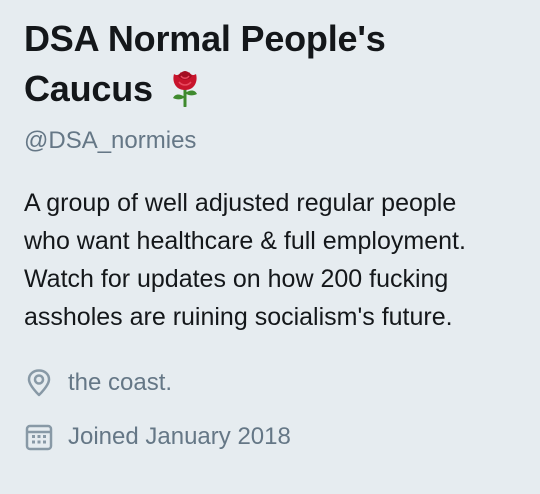 This screenshot has height=494, width=540. Describe the element at coordinates (39, 383) in the screenshot. I see `location-pin-icon` at that location.